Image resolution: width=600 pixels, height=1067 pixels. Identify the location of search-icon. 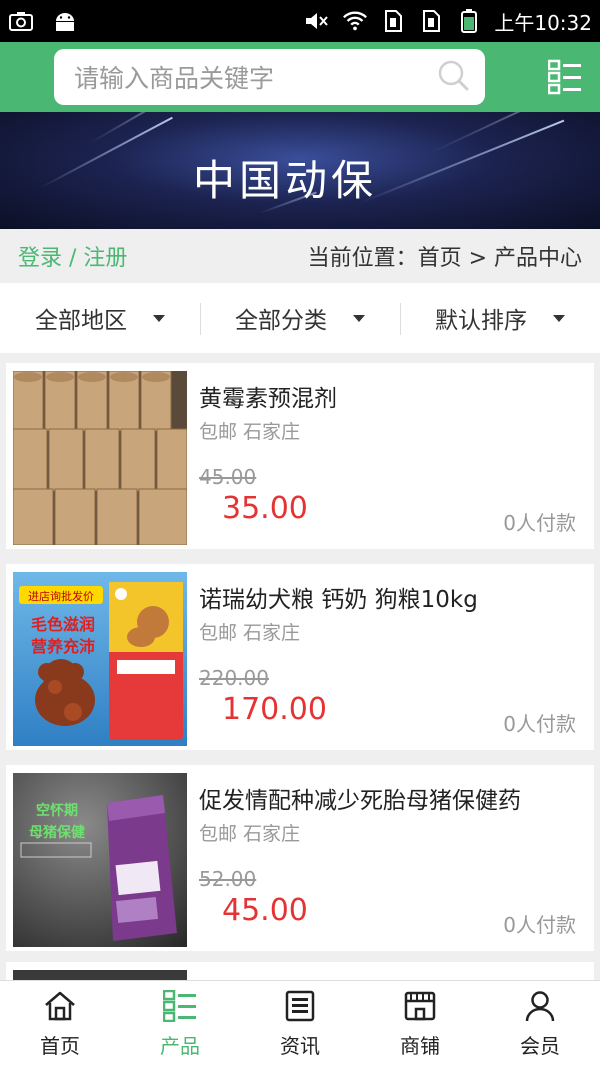
(453, 77).